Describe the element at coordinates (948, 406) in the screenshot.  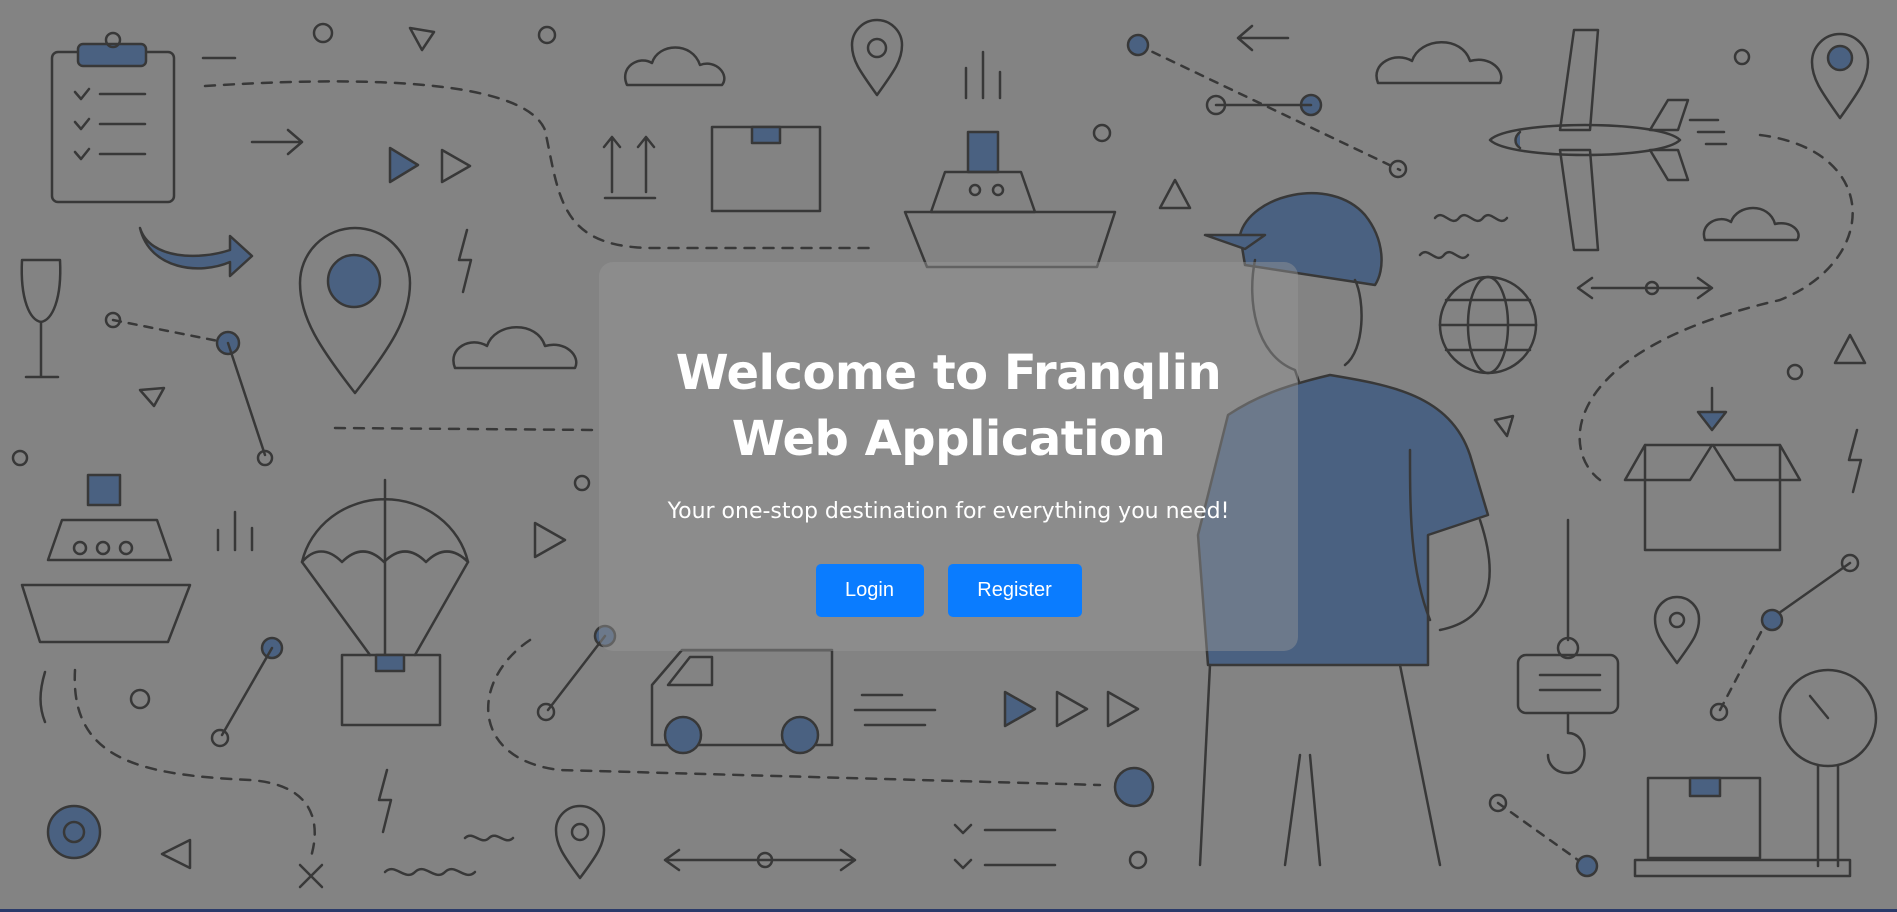
I see `page-title: Welcome to Franqlin Web Application` at that location.